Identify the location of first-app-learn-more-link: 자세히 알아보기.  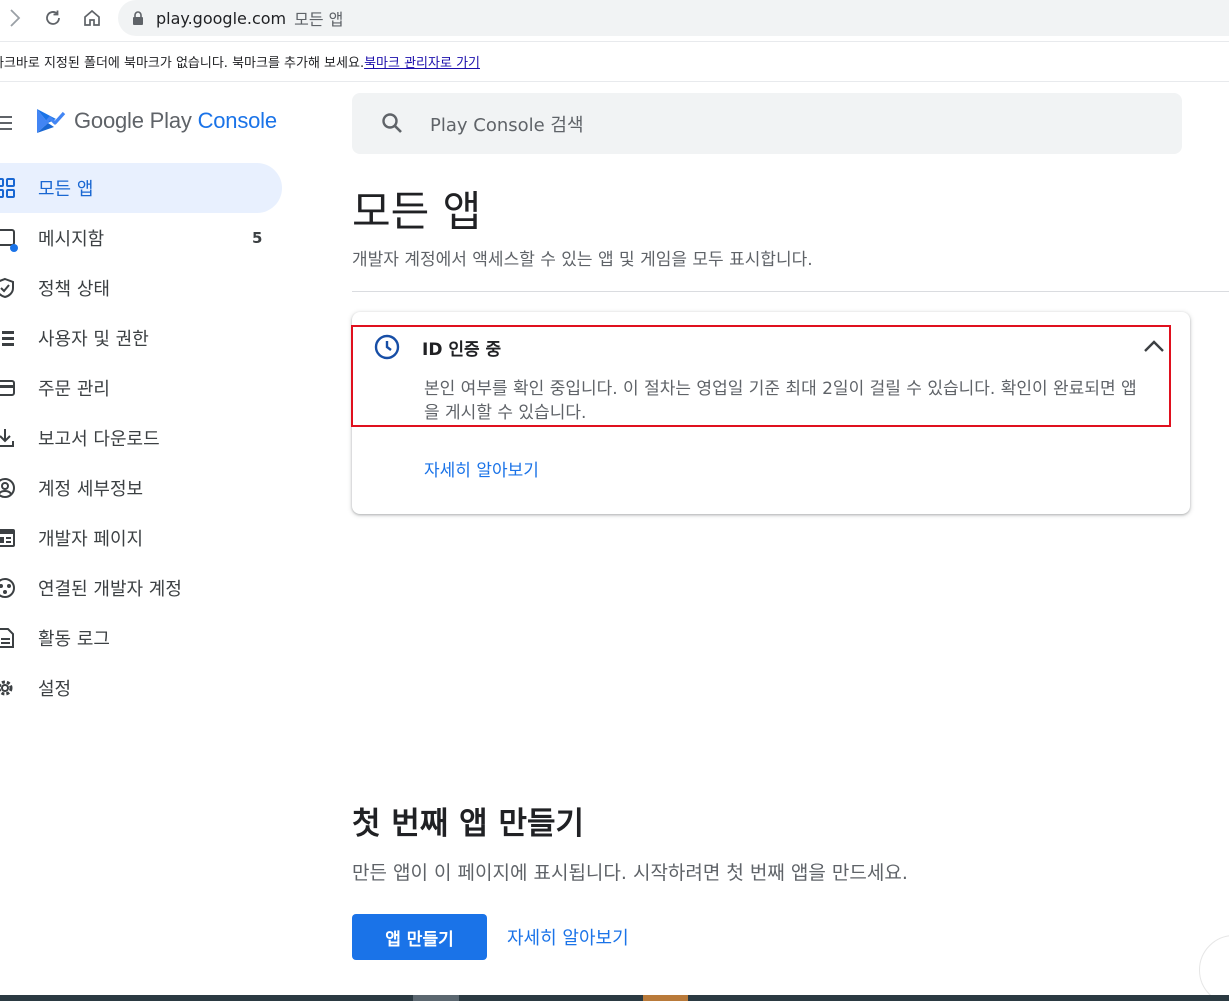
(568, 937).